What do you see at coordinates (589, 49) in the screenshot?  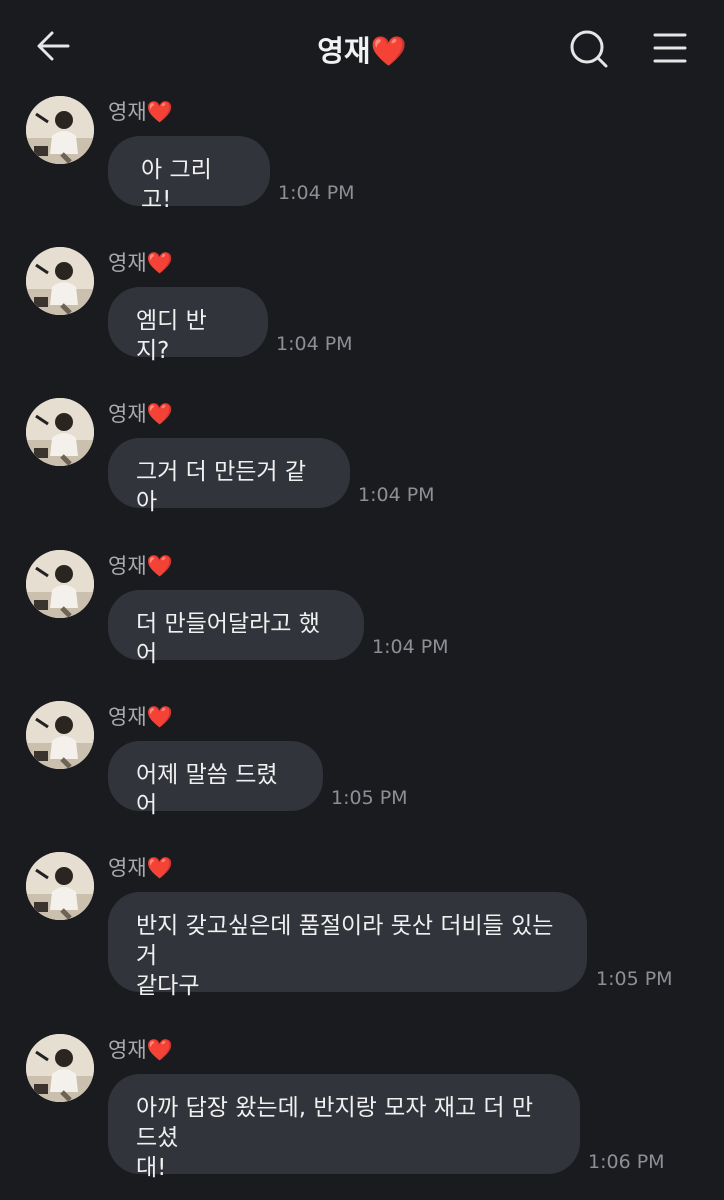 I see `search-icon` at bounding box center [589, 49].